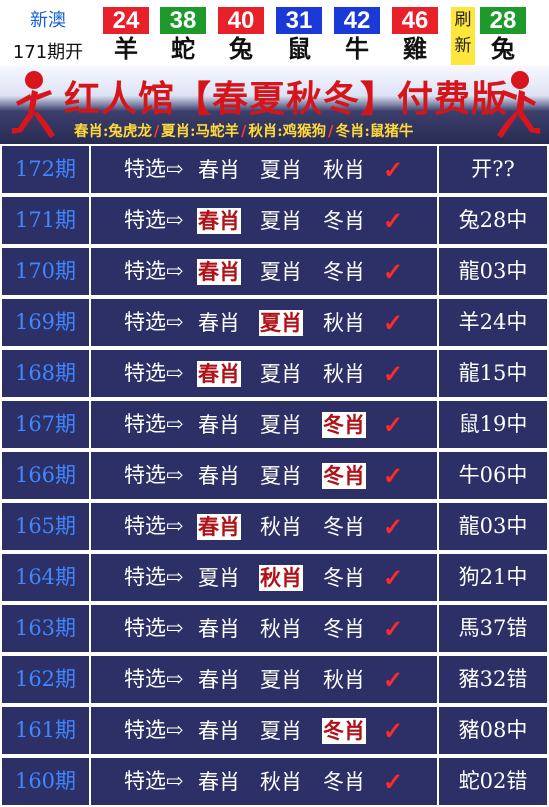 This screenshot has width=549, height=807. I want to click on season-spring: 春肖:兔虎龙, so click(113, 131).